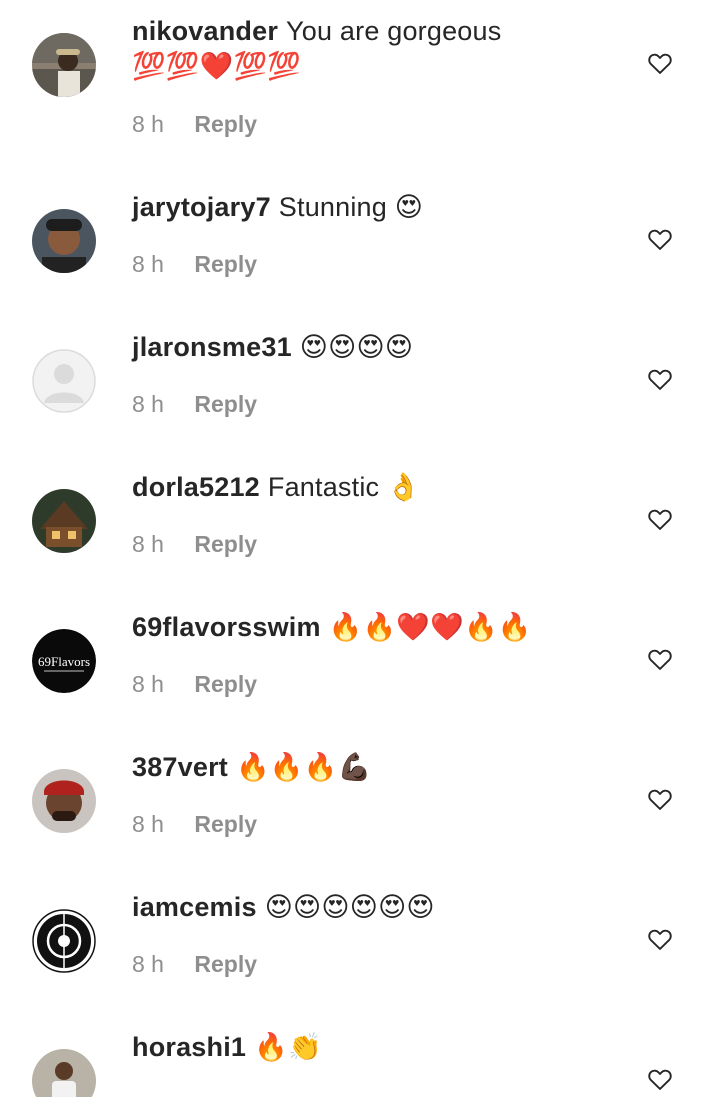  I want to click on avatar: 69Flavors, so click(64, 661).